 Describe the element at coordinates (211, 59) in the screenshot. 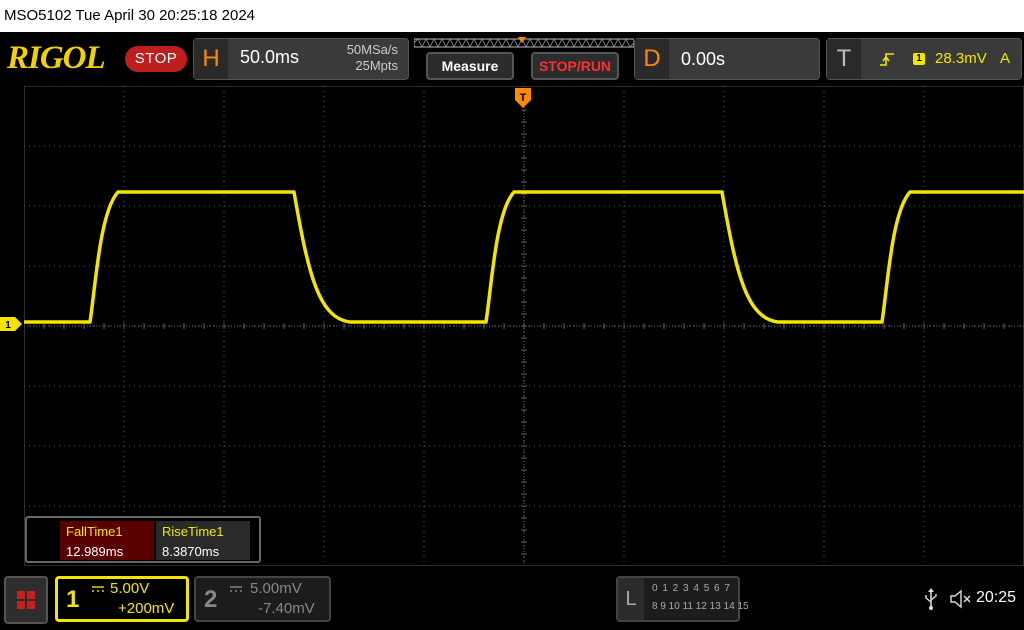

I see `horizontal-label: H` at that location.